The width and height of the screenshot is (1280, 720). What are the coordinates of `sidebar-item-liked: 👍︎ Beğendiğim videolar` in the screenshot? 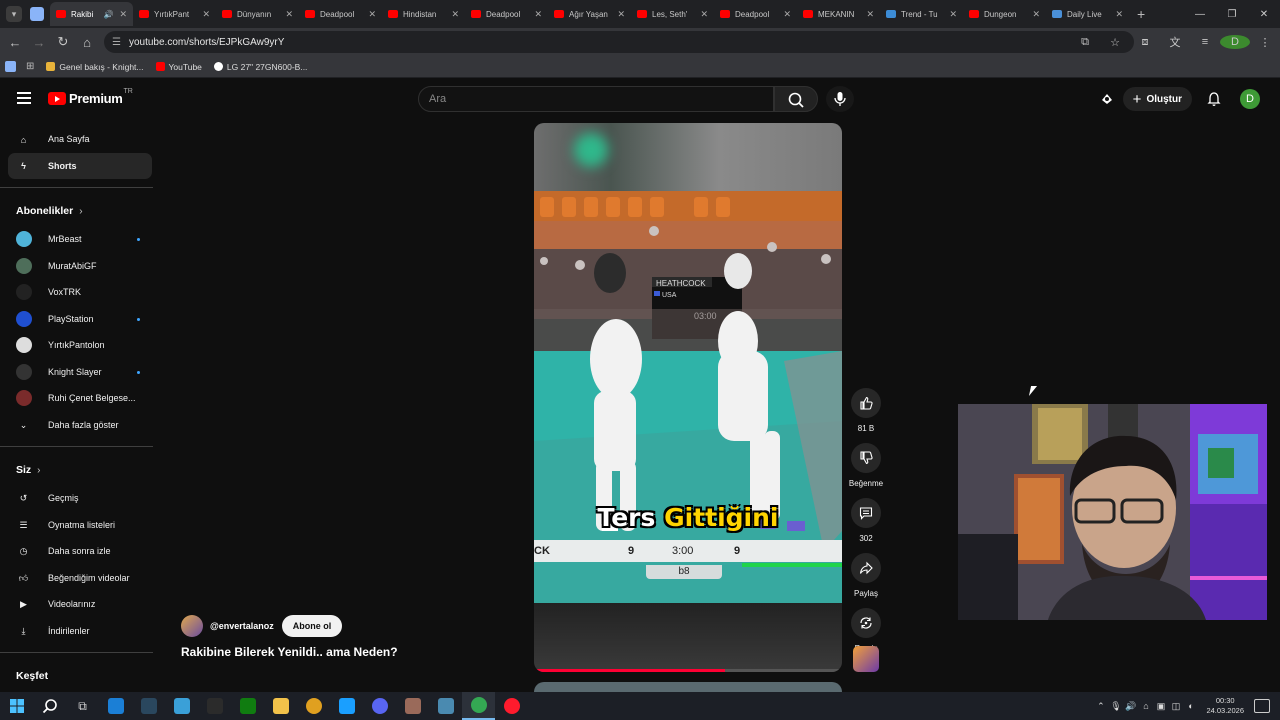 It's located at (80, 578).